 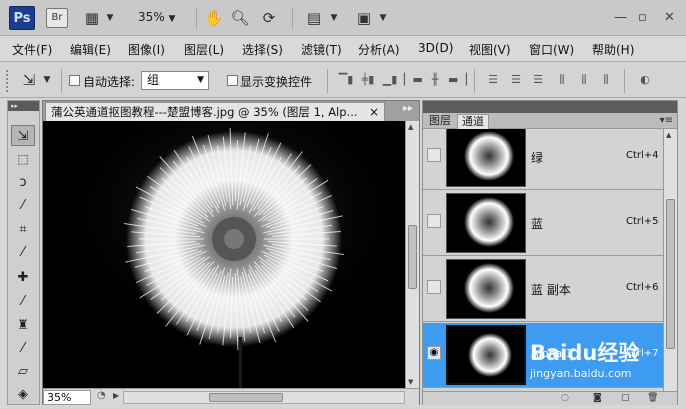 I want to click on status-info-icon: ◔, so click(x=101, y=395).